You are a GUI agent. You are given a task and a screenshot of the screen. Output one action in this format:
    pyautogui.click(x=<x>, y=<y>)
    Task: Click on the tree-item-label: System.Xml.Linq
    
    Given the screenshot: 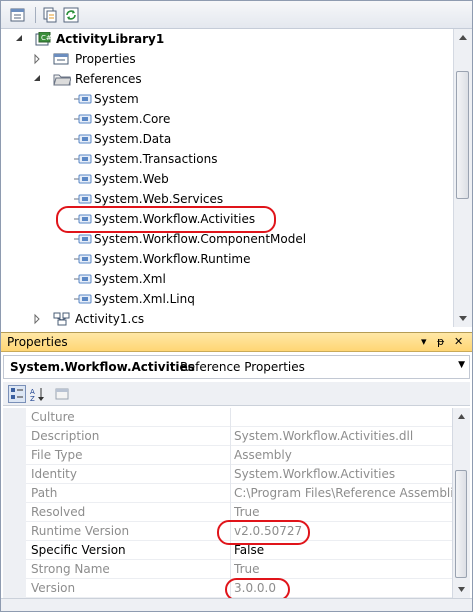 What is the action you would take?
    pyautogui.click(x=144, y=299)
    